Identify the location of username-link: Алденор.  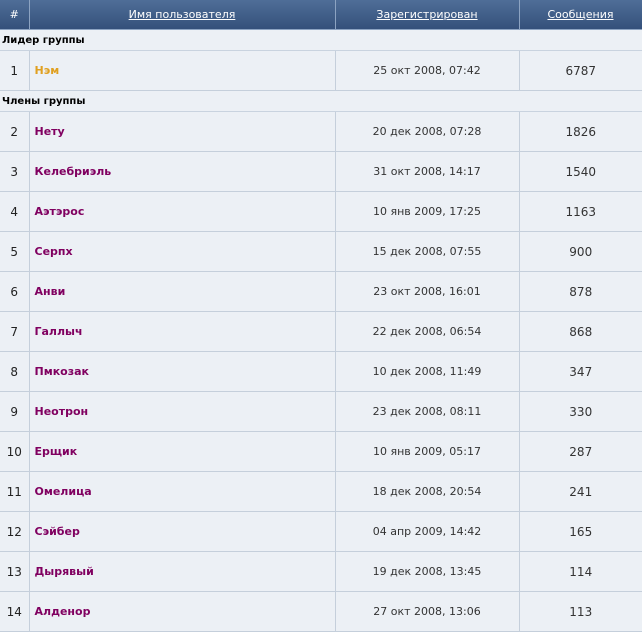
(63, 611).